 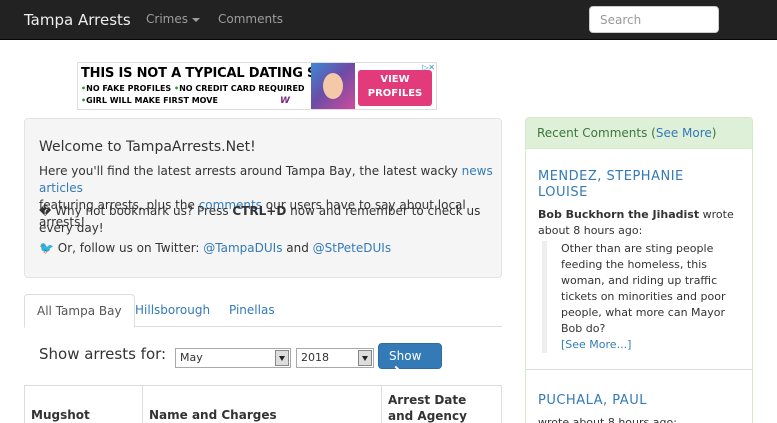 What do you see at coordinates (607, 419) in the screenshot?
I see `comment-2-meta: wrote about 8 hours ago:` at bounding box center [607, 419].